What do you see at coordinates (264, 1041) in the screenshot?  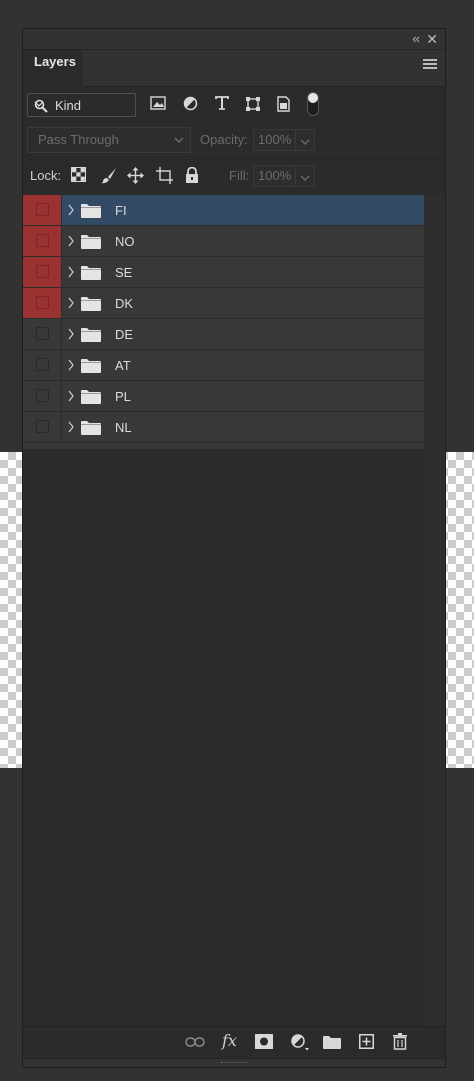 I see `layer-mask-icon` at bounding box center [264, 1041].